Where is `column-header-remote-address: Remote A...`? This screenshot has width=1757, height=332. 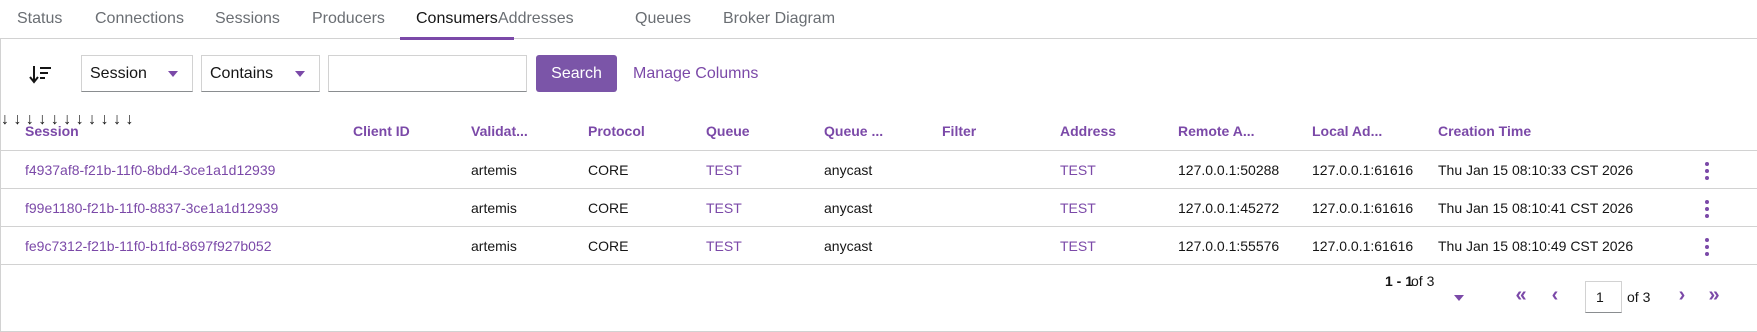
column-header-remote-address: Remote A... is located at coordinates (1216, 131).